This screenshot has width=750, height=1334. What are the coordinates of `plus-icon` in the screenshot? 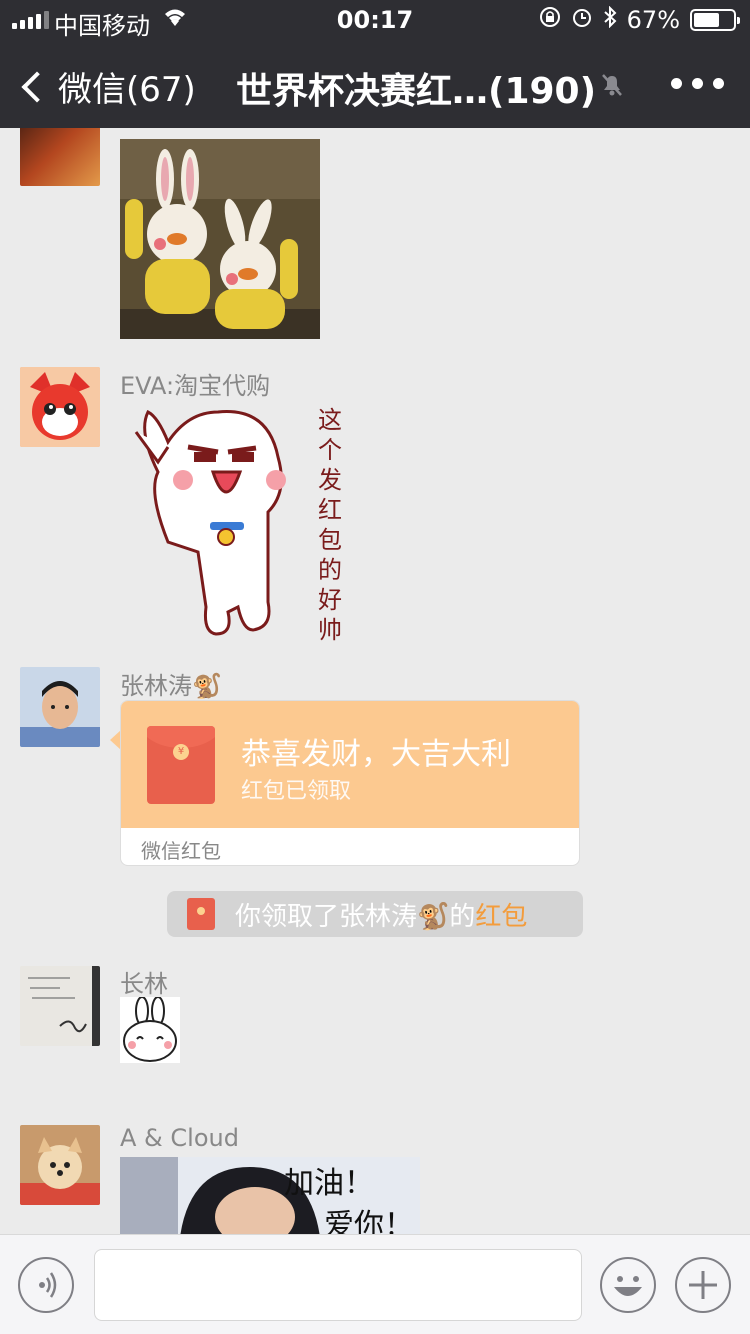 It's located at (703, 1285).